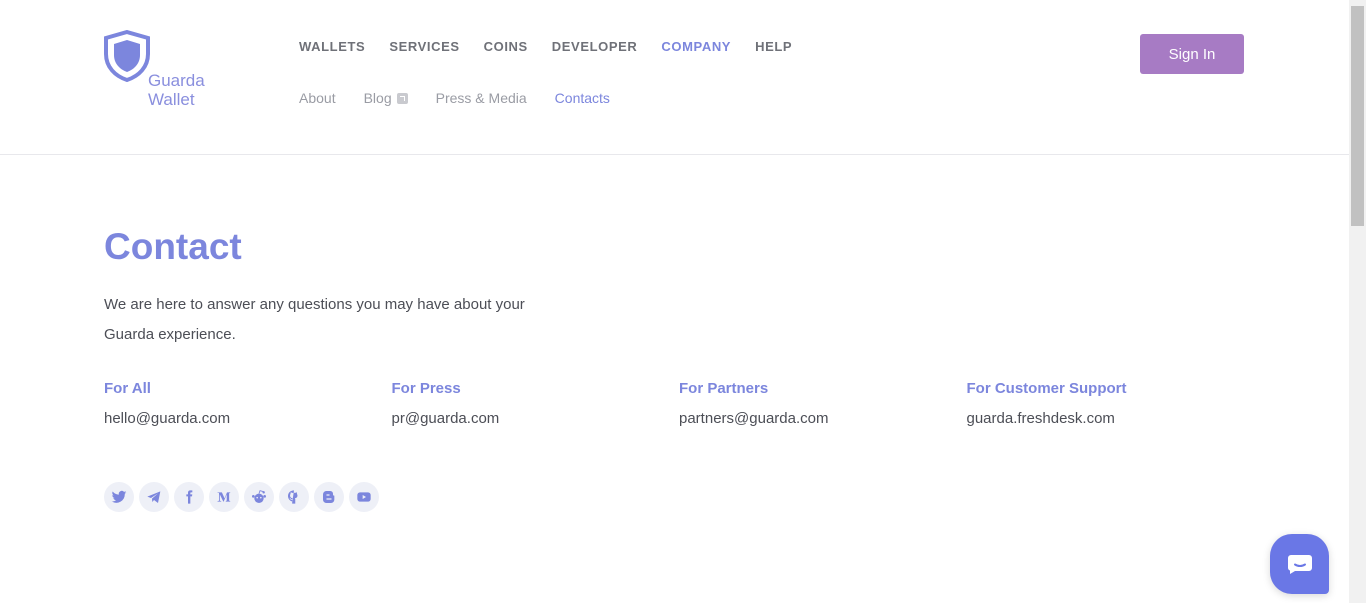 Image resolution: width=1366 pixels, height=603 pixels. I want to click on subnav-contacts: Contacts, so click(582, 98).